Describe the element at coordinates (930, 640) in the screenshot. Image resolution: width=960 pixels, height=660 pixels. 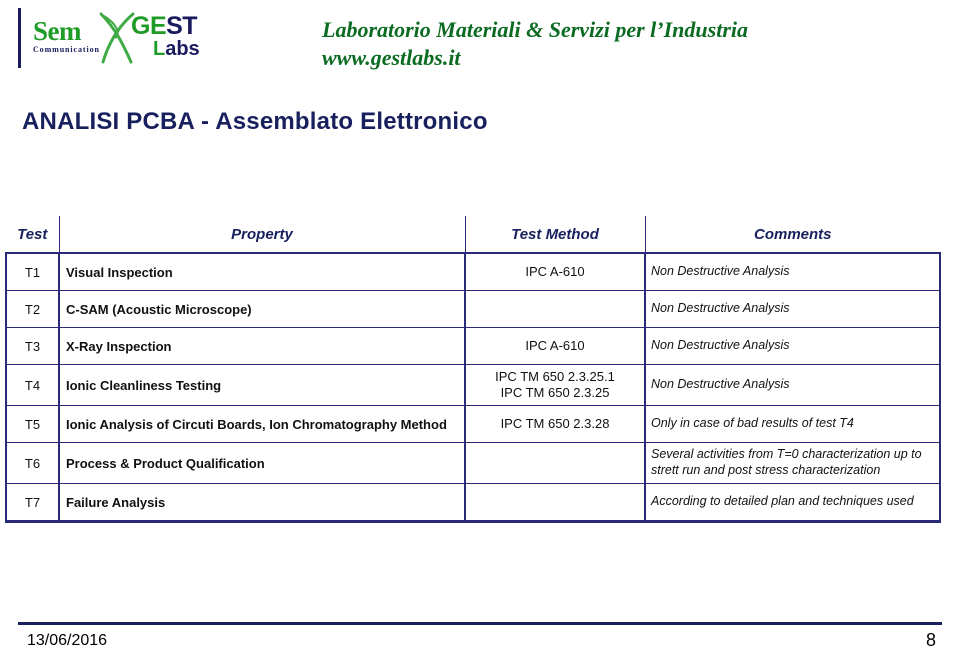
I see `footer-page-number: 8` at that location.